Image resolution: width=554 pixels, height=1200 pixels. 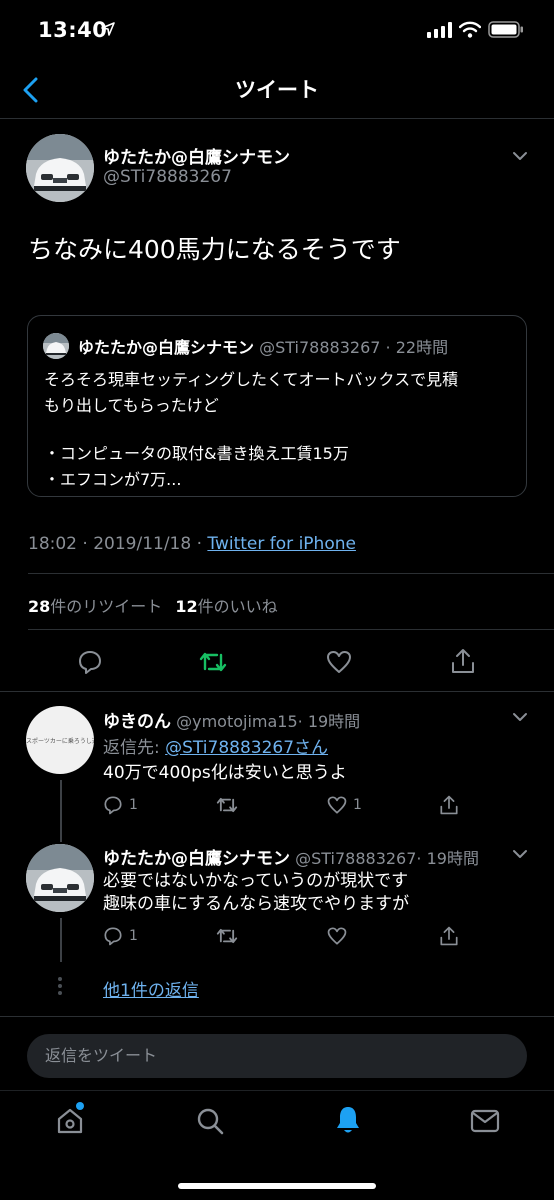 What do you see at coordinates (505, 29) in the screenshot?
I see `battery-icon` at bounding box center [505, 29].